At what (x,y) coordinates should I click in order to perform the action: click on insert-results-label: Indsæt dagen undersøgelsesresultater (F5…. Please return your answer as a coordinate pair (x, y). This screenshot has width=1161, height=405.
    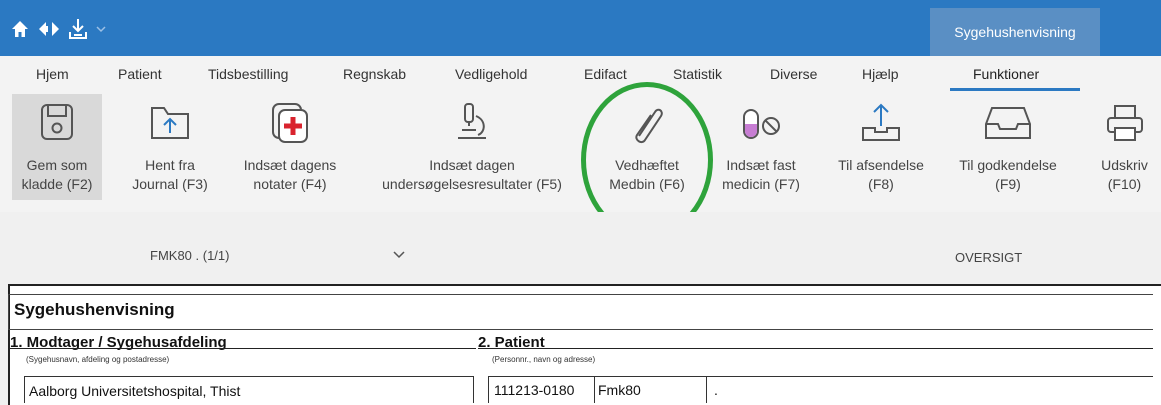
    Looking at the image, I should click on (472, 174).